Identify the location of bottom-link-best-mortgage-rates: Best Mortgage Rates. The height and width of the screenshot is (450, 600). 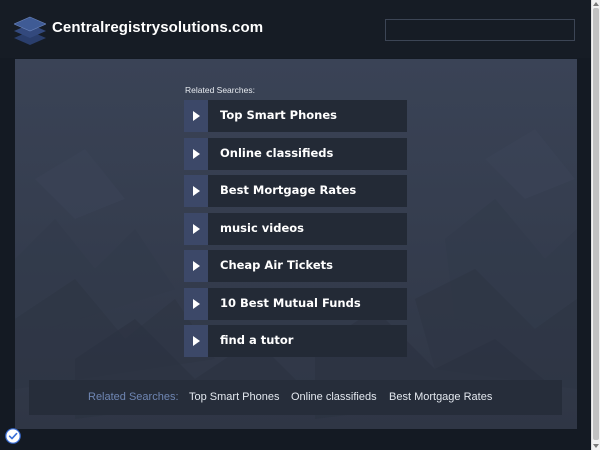
(440, 397).